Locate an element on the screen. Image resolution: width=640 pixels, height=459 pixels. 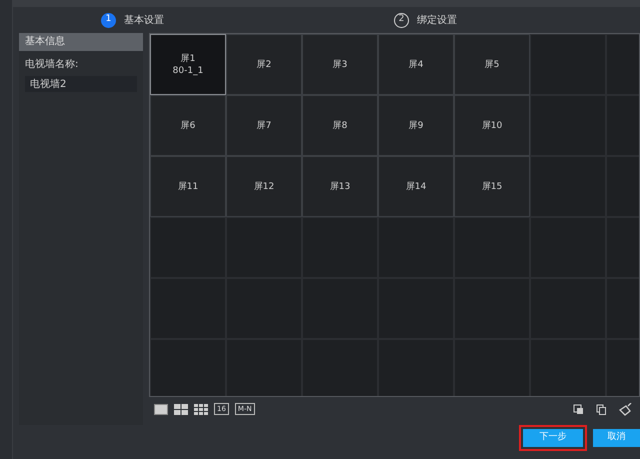
screen-name: 屏9 is located at coordinates (416, 126).